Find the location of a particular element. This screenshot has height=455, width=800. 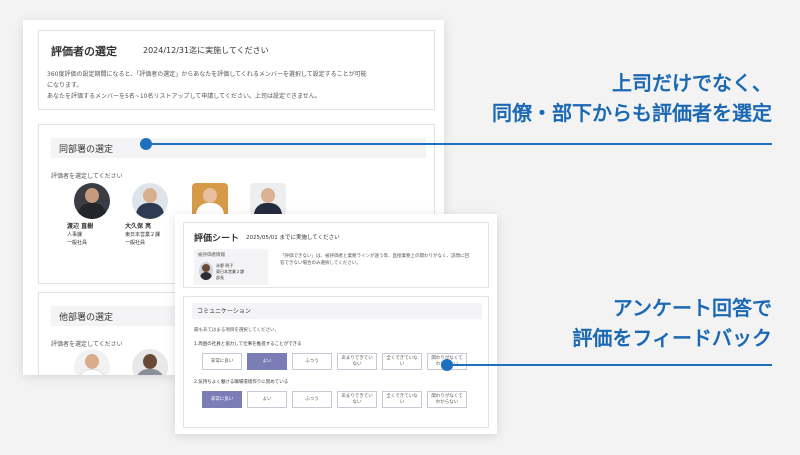

sheet-deadline: 2025/05/01 までに実施してください is located at coordinates (293, 238).